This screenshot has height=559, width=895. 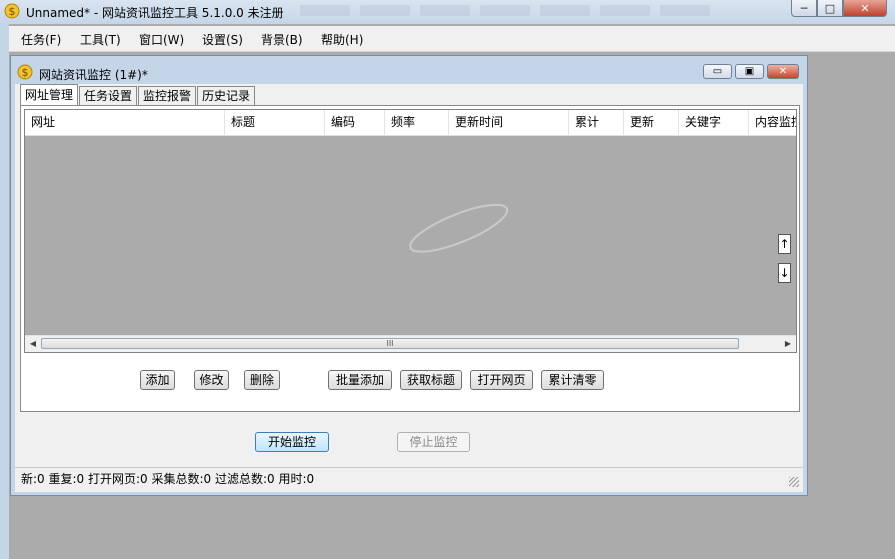 I want to click on move-down-arrow-icon: ↓, so click(x=784, y=273).